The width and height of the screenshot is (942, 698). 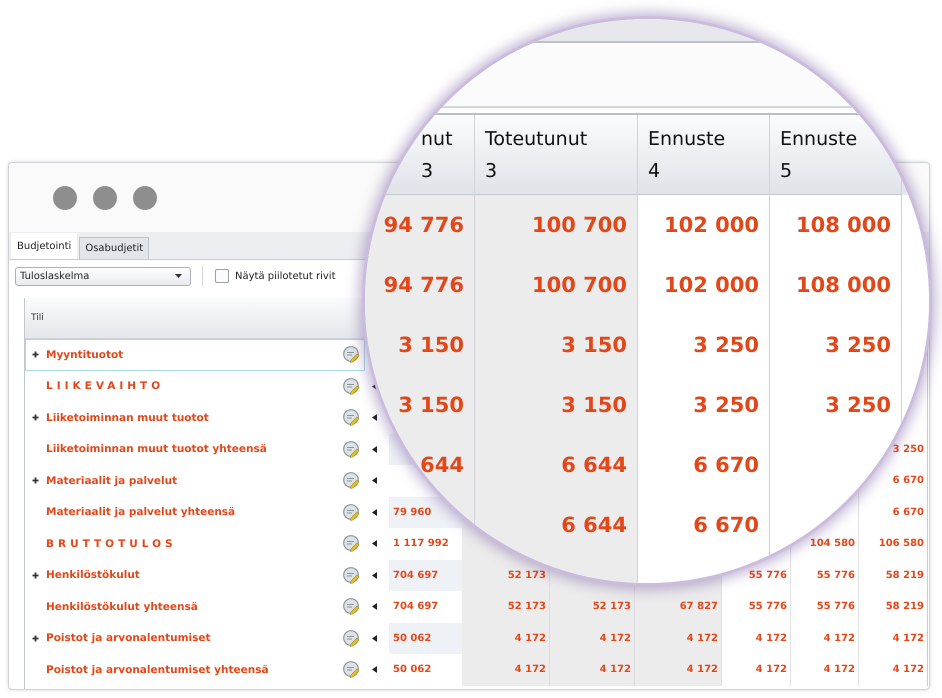 What do you see at coordinates (127, 418) in the screenshot?
I see `row-label: Liiketoiminnan muut tuotot` at bounding box center [127, 418].